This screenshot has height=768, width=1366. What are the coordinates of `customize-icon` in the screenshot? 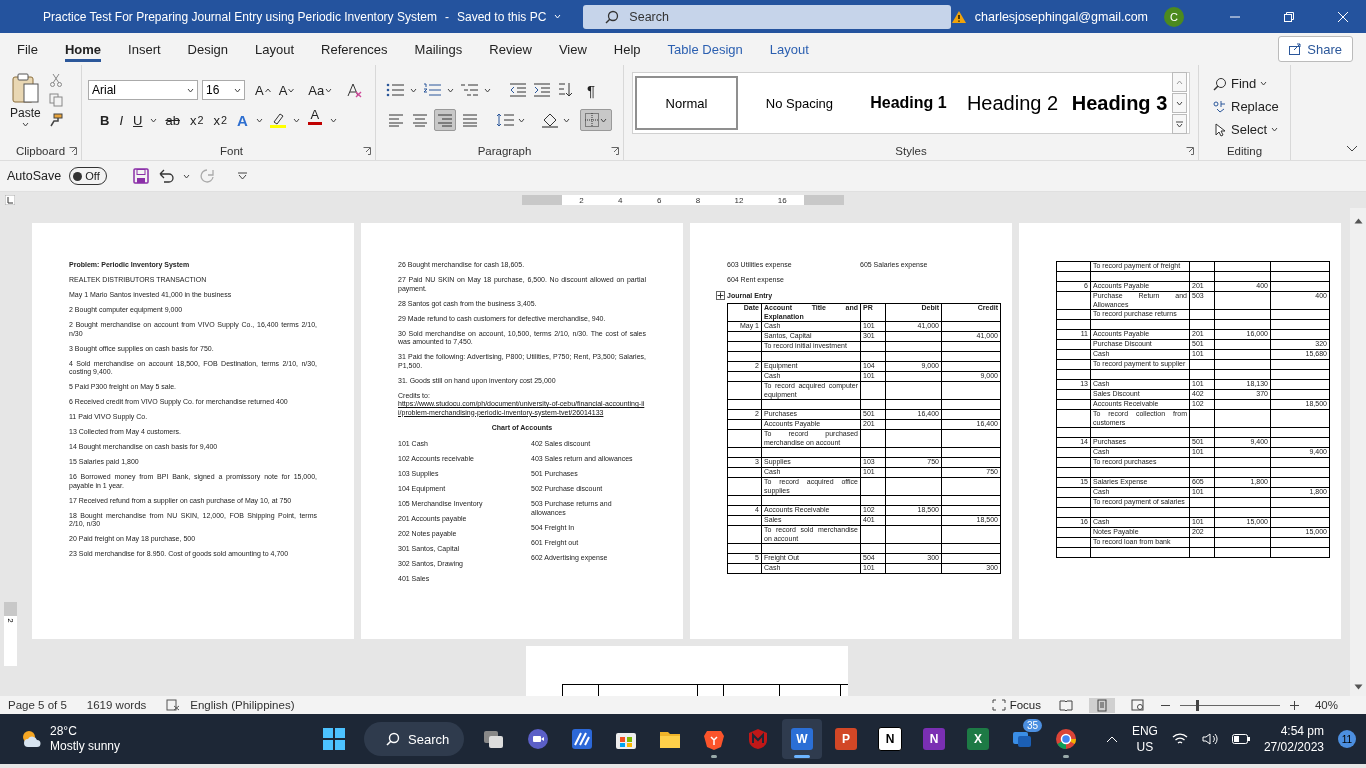 It's located at (242, 176).